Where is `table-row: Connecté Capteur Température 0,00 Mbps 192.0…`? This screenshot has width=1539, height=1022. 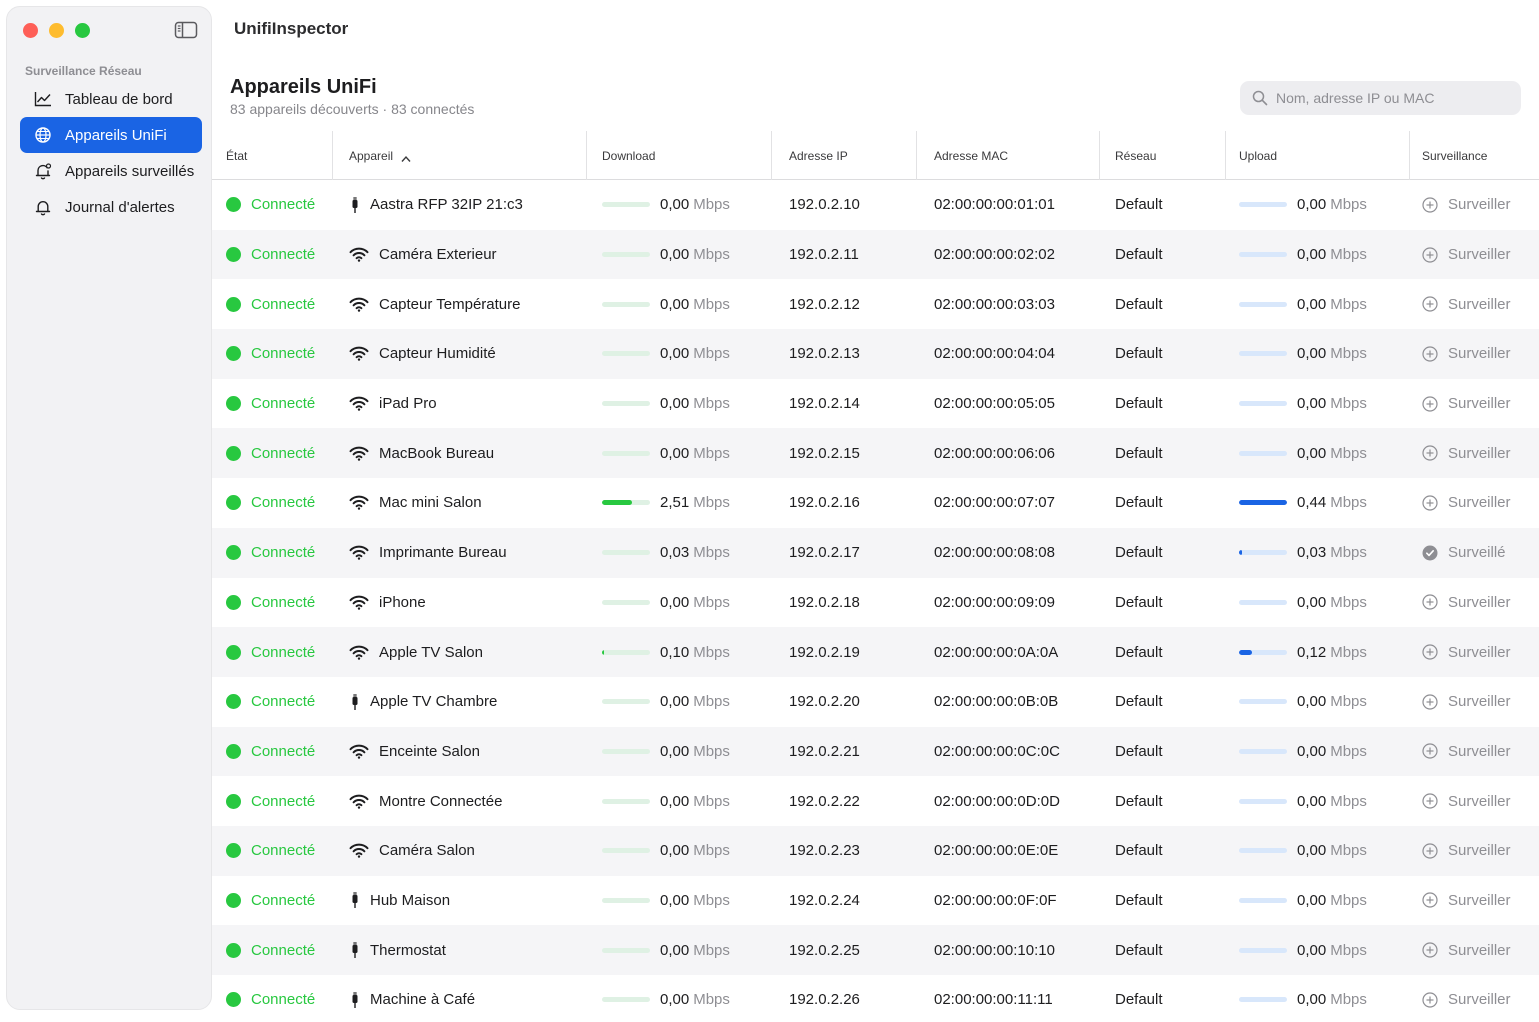
table-row: Connecté Capteur Température 0,00 Mbps 192.0… is located at coordinates (875, 304).